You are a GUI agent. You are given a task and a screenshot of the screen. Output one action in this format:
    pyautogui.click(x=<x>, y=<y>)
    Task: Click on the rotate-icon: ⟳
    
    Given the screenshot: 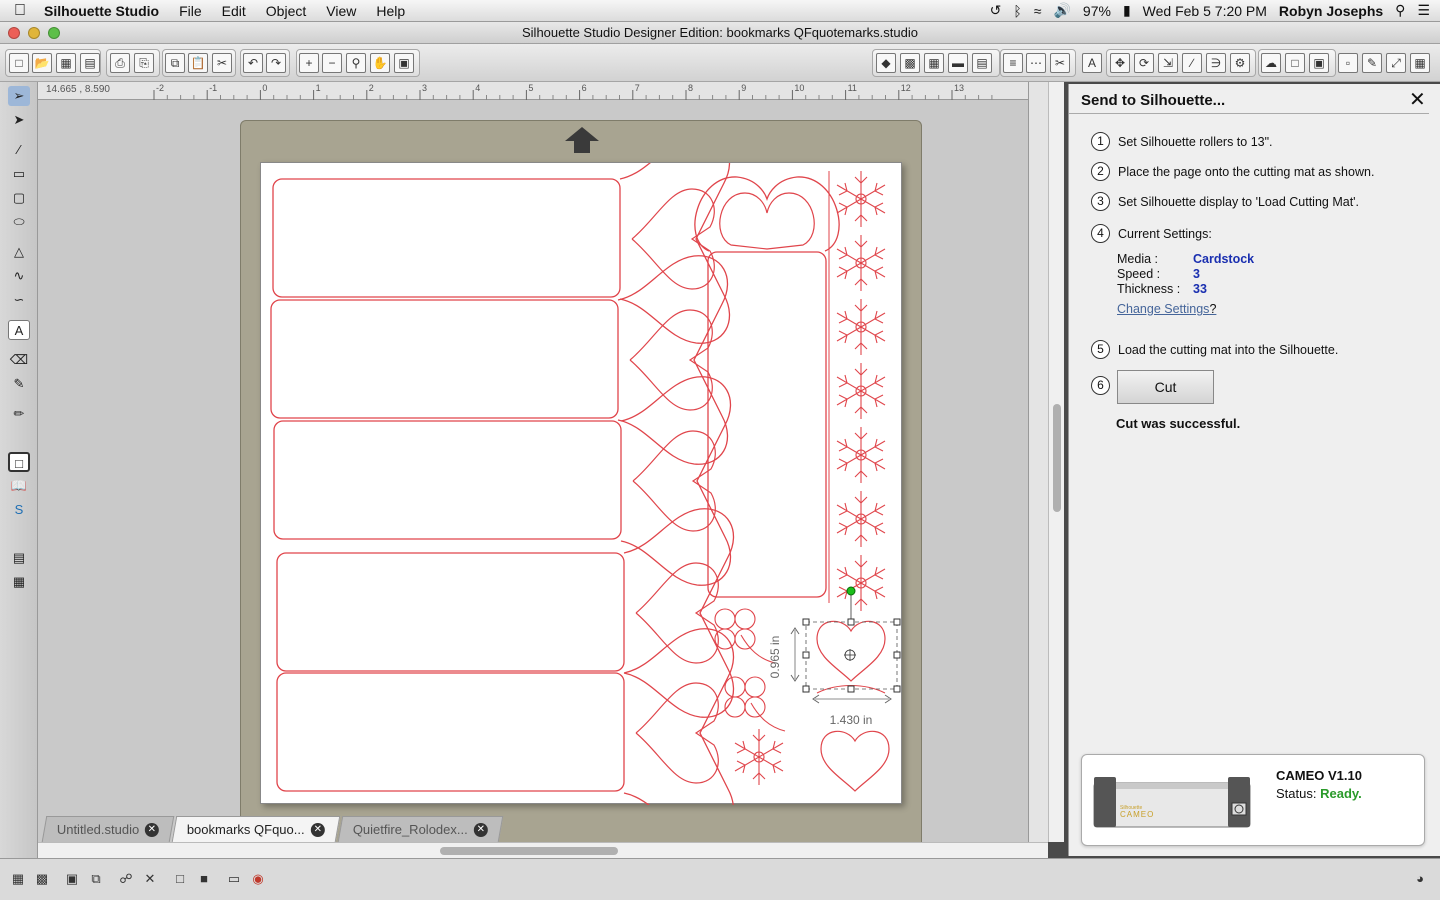 What is the action you would take?
    pyautogui.click(x=1144, y=63)
    